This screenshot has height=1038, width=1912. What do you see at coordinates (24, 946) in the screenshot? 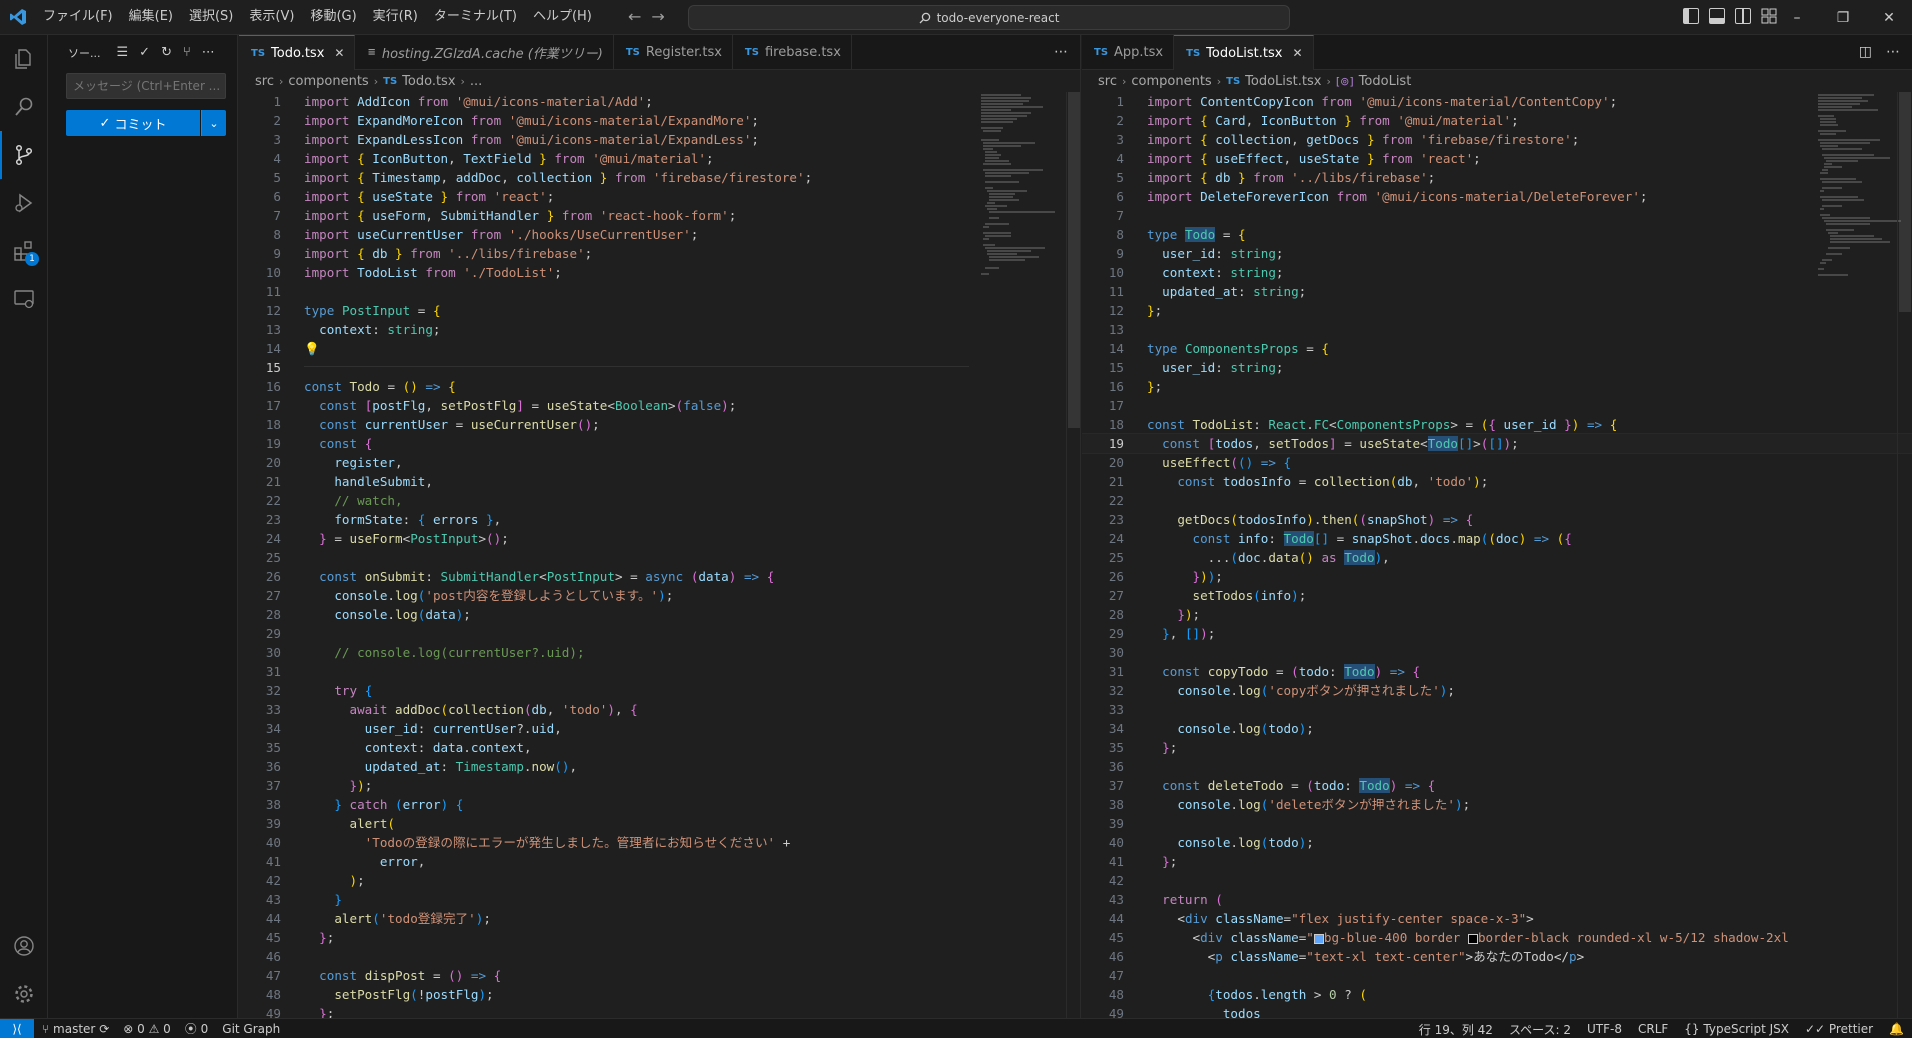
I see `account-icon` at bounding box center [24, 946].